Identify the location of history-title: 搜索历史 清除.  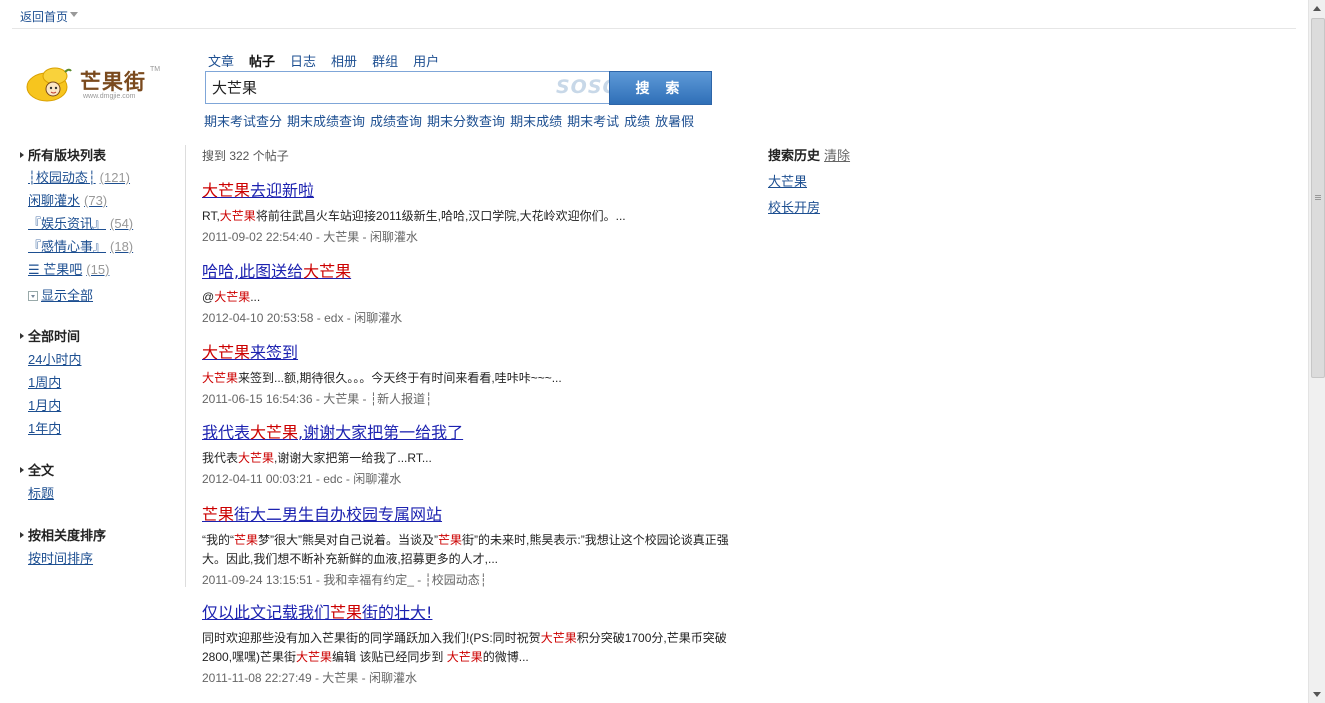
(809, 155).